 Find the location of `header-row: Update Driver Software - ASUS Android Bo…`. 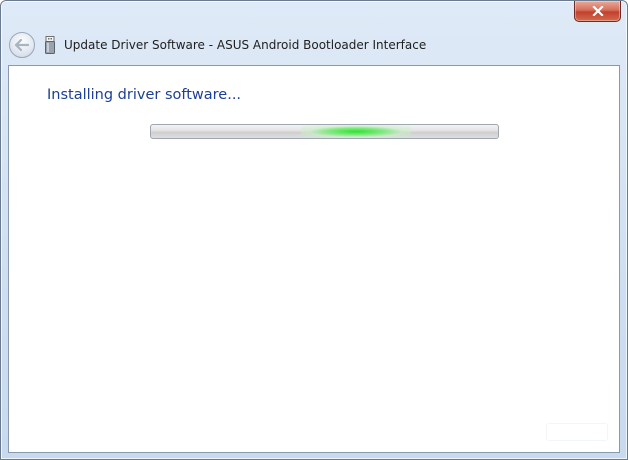

header-row: Update Driver Software - ASUS Android Bo… is located at coordinates (309, 45).